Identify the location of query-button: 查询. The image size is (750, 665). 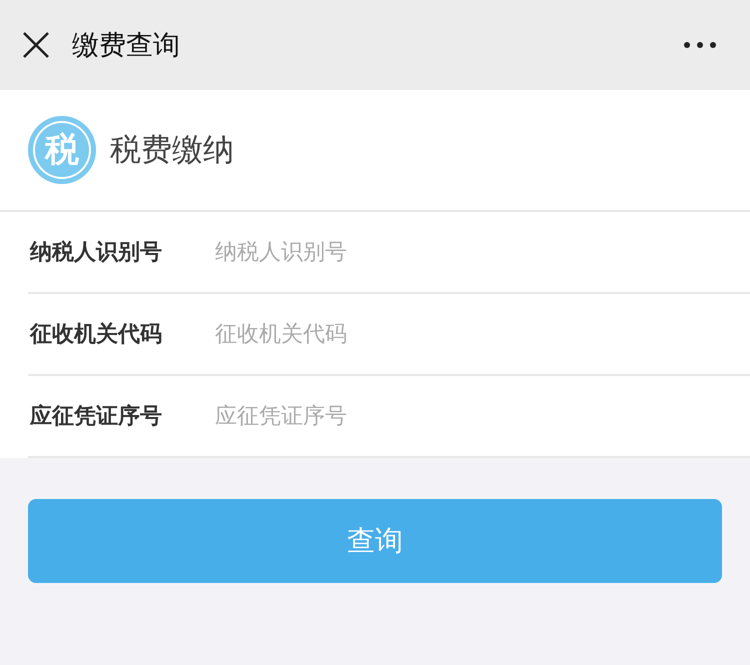
(375, 541).